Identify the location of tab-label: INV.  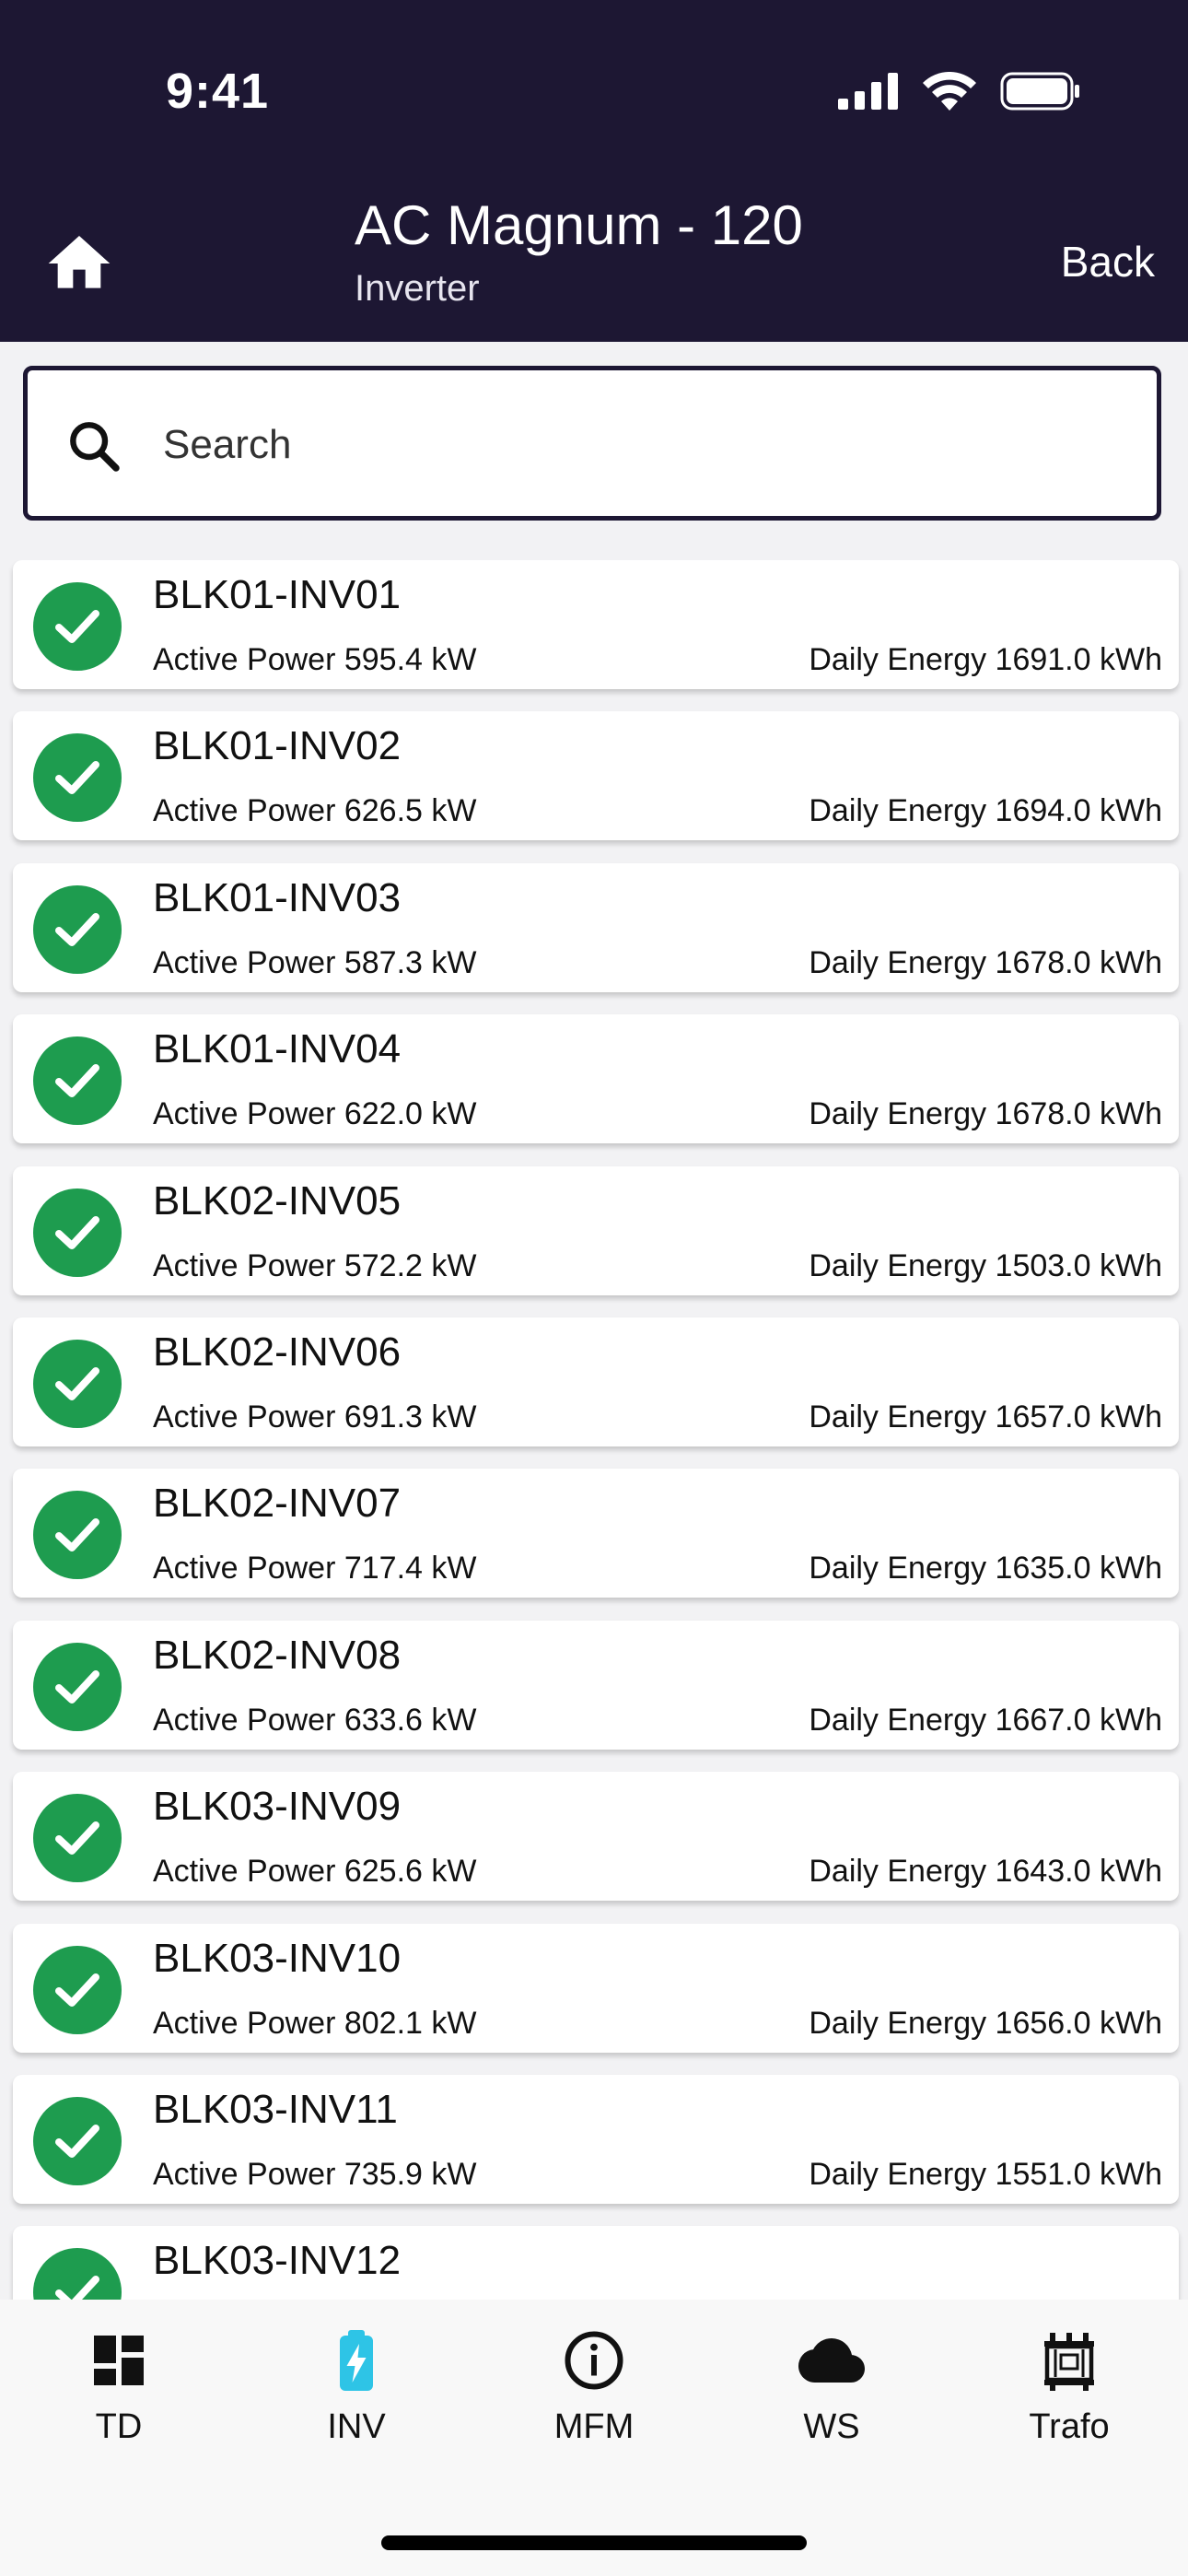
(356, 2426).